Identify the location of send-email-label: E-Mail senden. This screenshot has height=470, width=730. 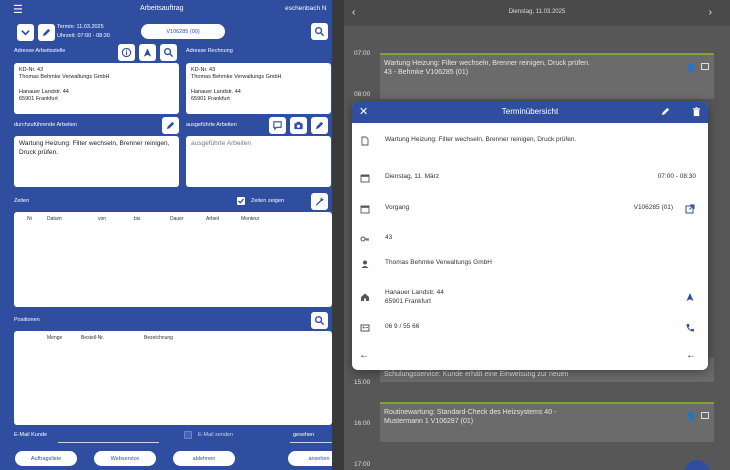
(216, 435).